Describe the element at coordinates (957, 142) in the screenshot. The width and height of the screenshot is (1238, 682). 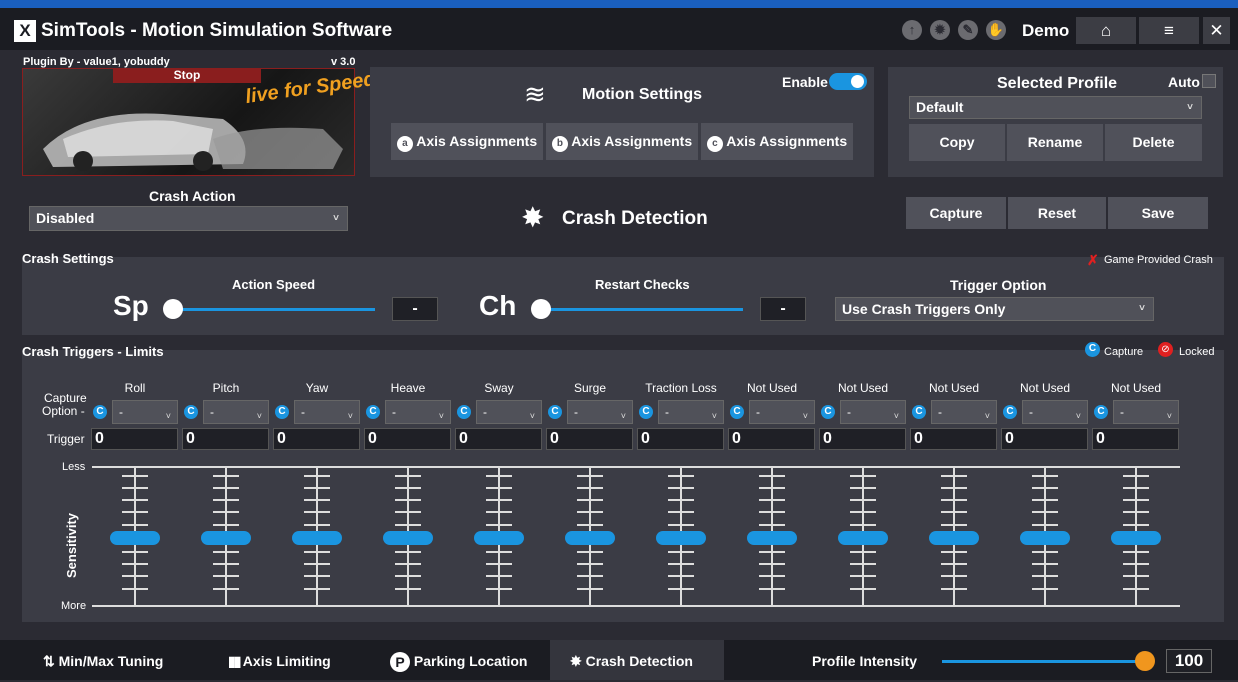
I see `copy-button: Copy` at that location.